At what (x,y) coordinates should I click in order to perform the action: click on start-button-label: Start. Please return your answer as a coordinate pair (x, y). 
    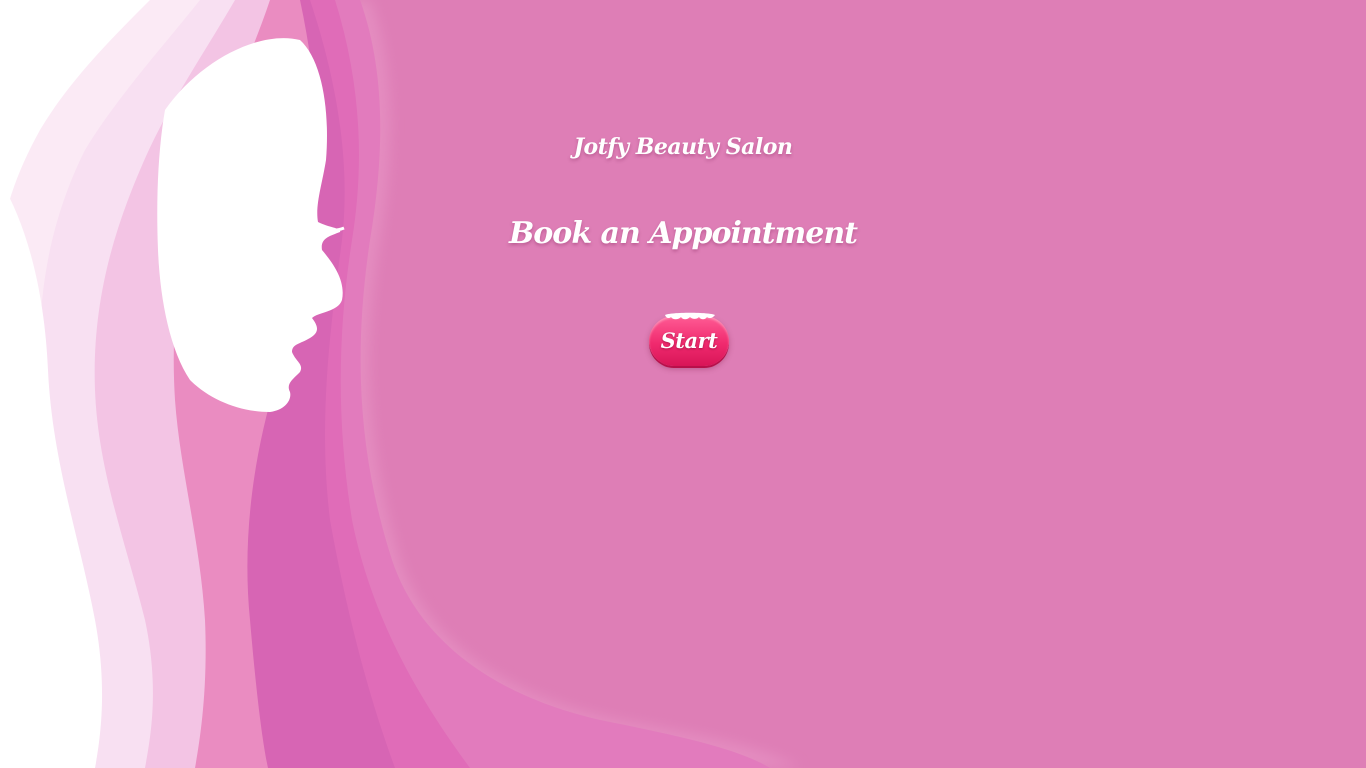
    Looking at the image, I should click on (689, 340).